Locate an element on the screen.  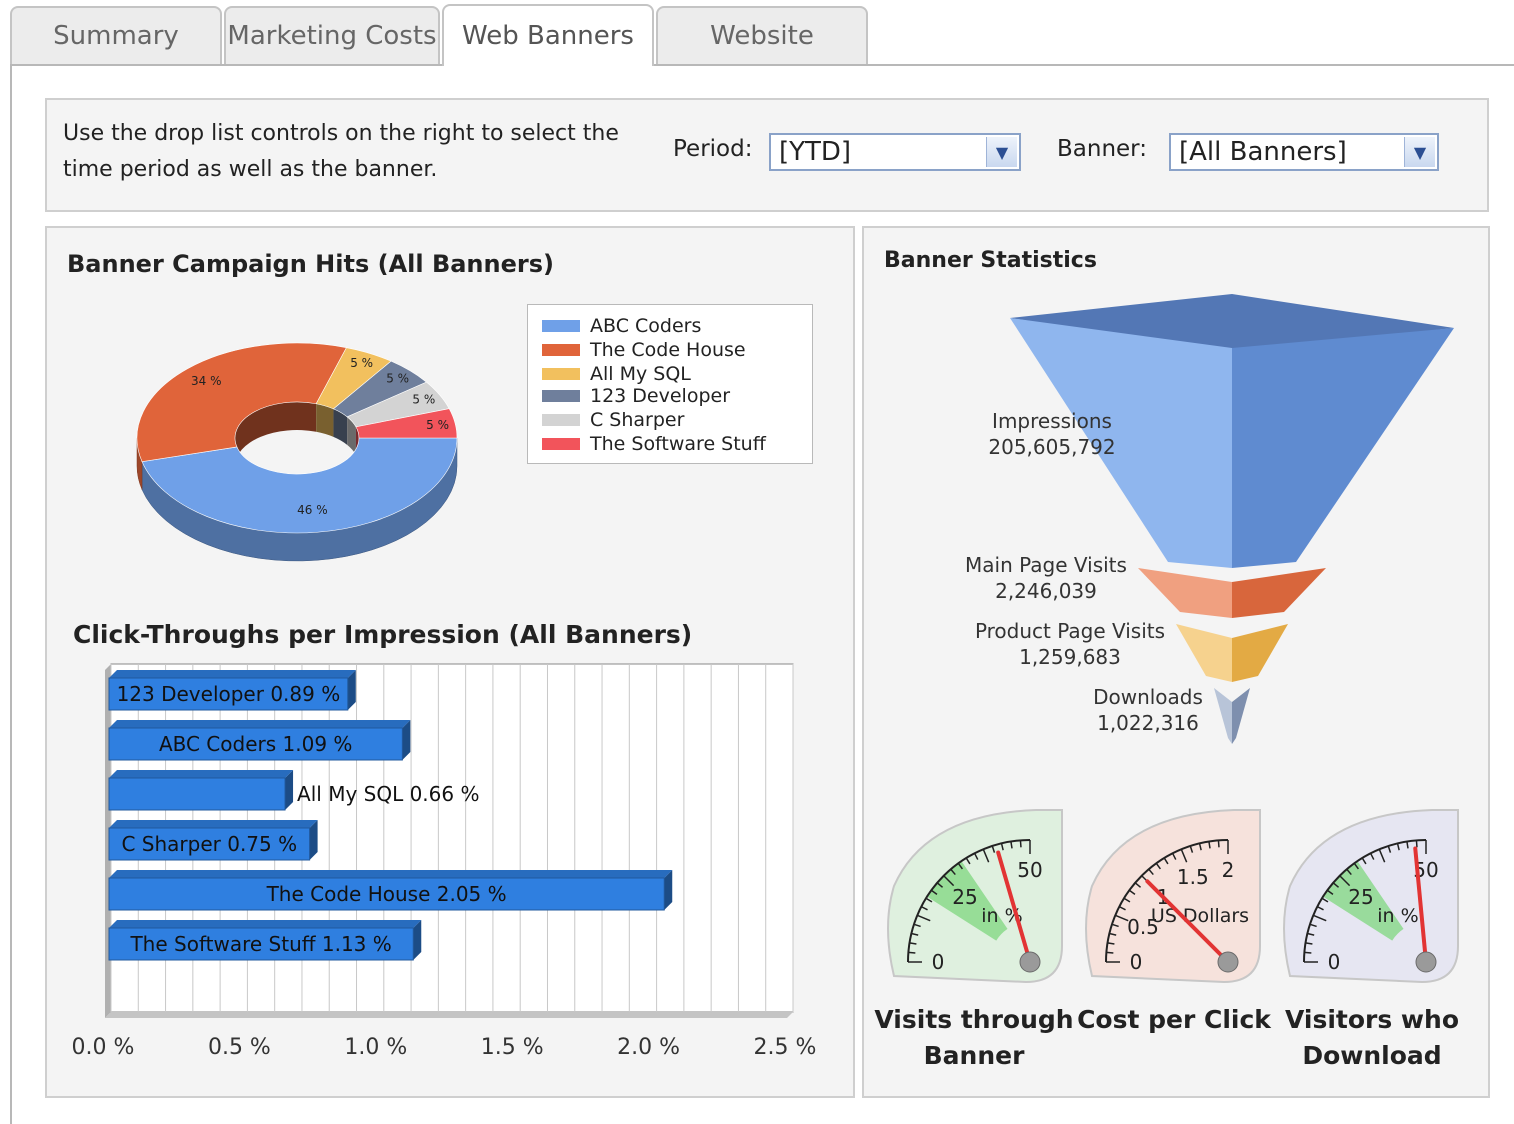
x-tick-label: 1.5 % is located at coordinates (512, 1047).